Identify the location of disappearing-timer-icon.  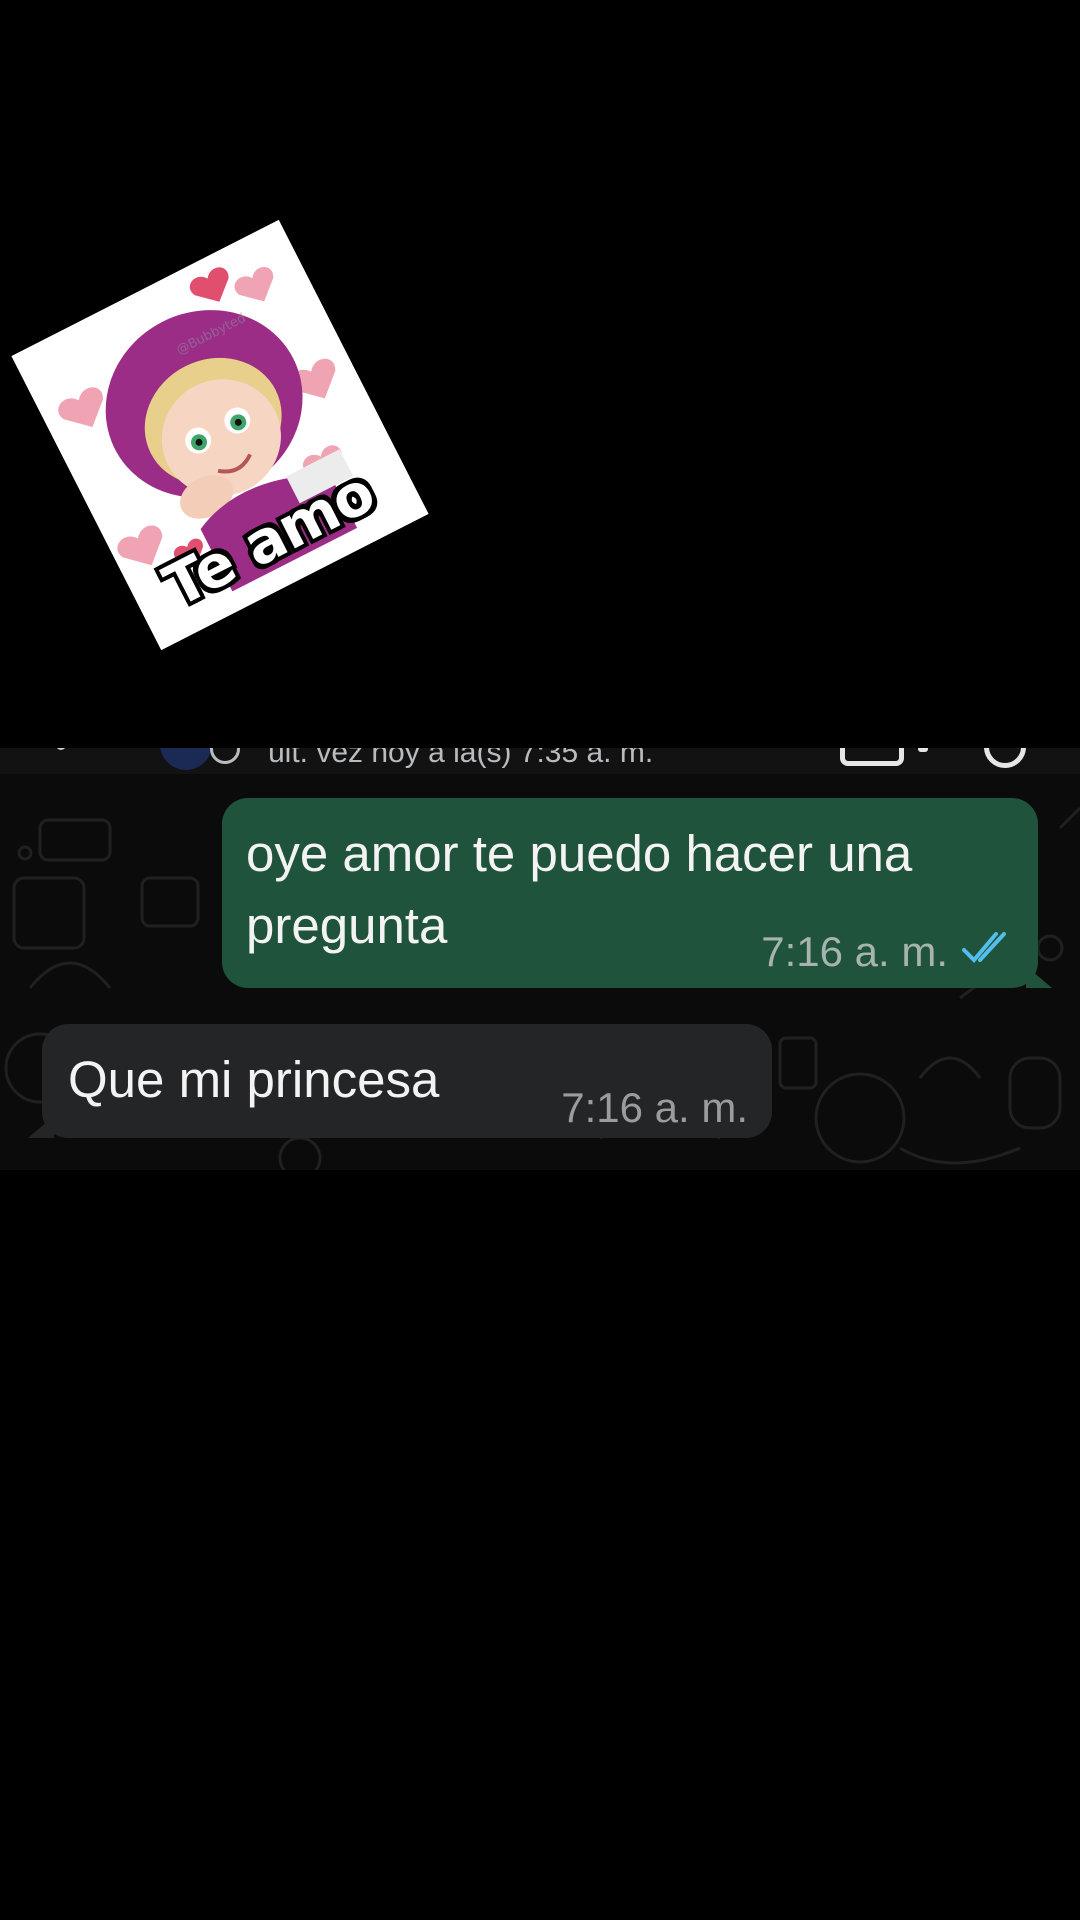
(225, 756).